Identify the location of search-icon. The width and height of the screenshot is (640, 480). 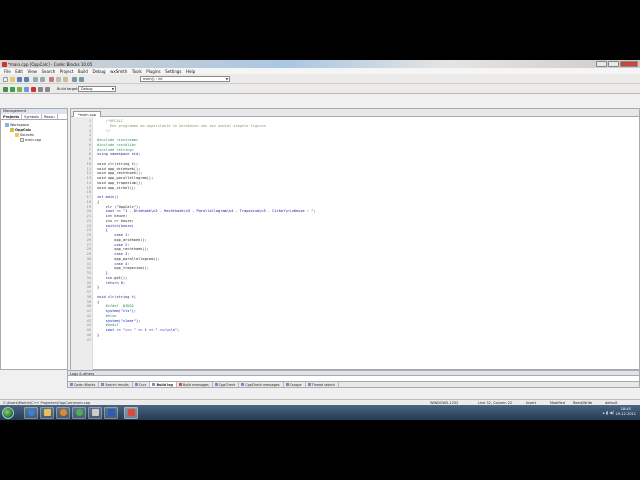
(309, 384).